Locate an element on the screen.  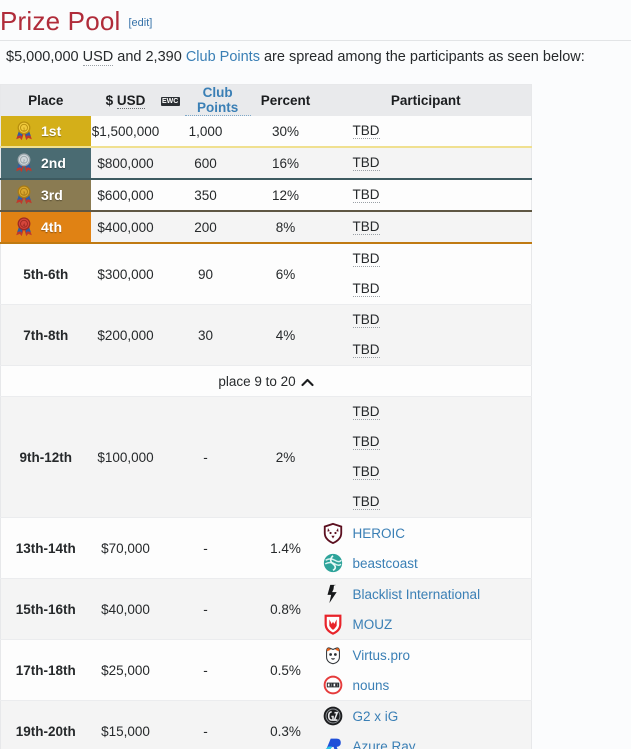
place-cell: 2 2nd is located at coordinates (45, 163).